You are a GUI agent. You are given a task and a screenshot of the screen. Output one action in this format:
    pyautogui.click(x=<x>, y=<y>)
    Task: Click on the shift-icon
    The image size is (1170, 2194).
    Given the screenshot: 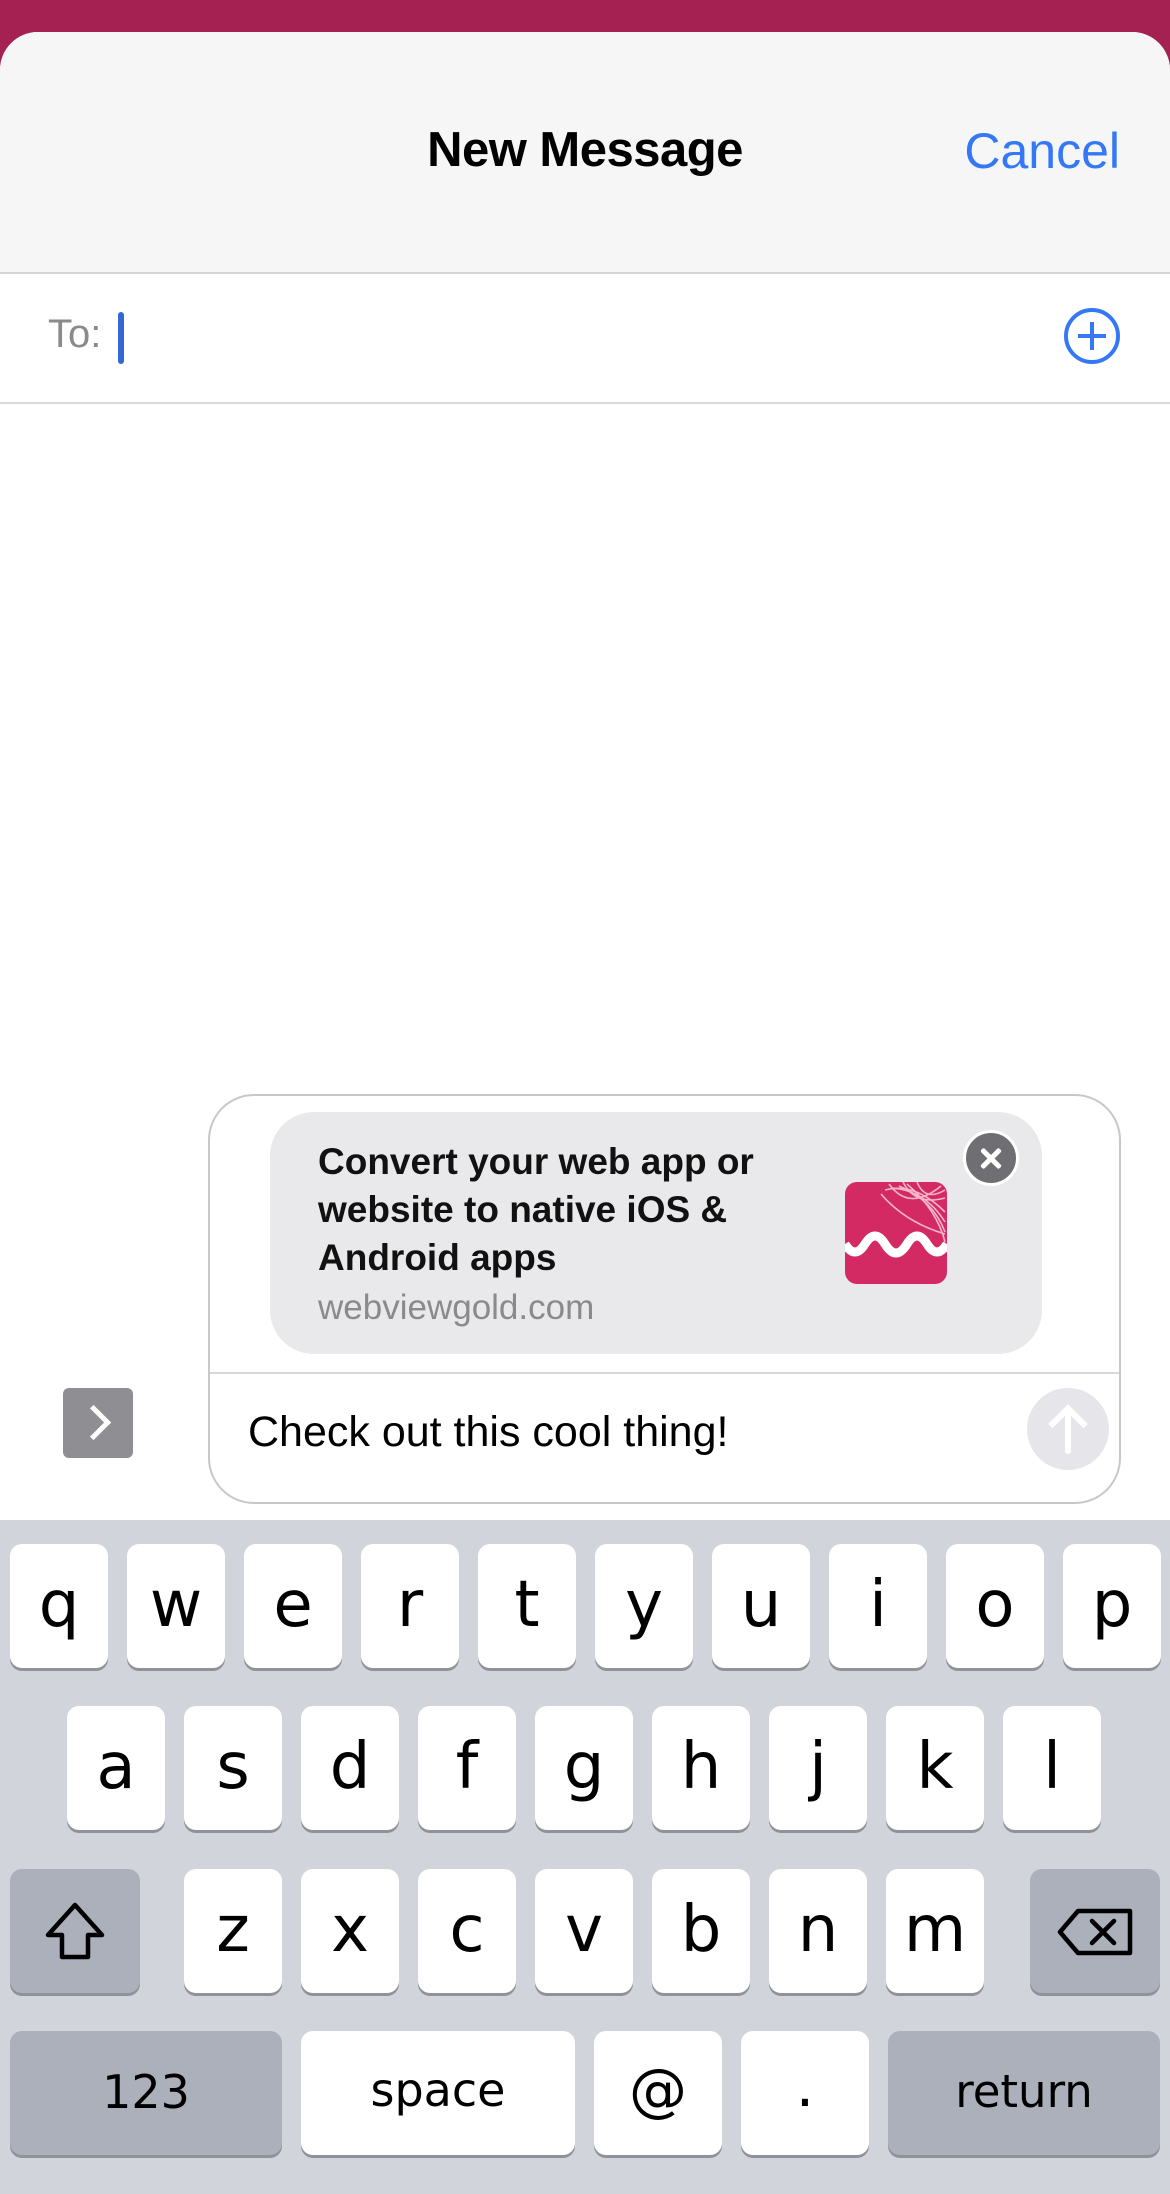 What is the action you would take?
    pyautogui.click(x=75, y=1931)
    